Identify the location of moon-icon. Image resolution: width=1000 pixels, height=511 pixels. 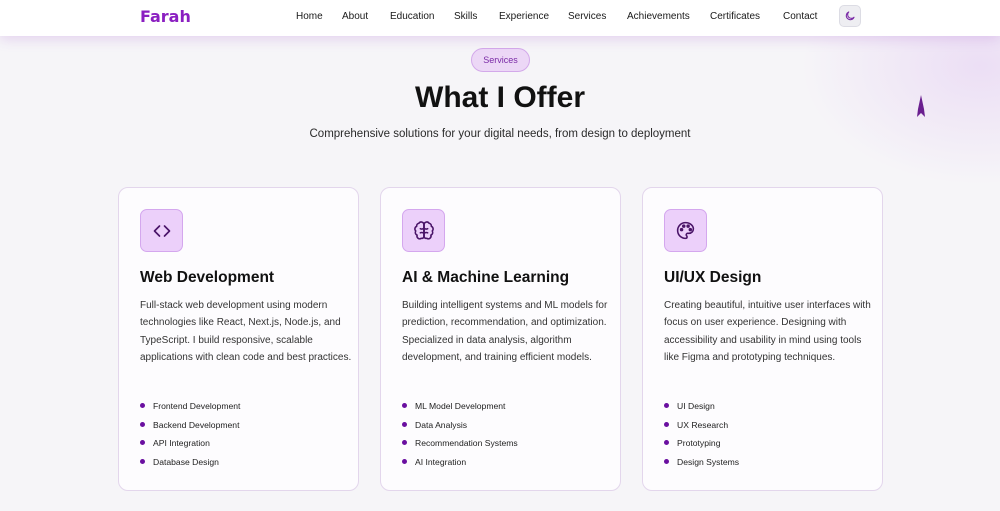
(850, 16).